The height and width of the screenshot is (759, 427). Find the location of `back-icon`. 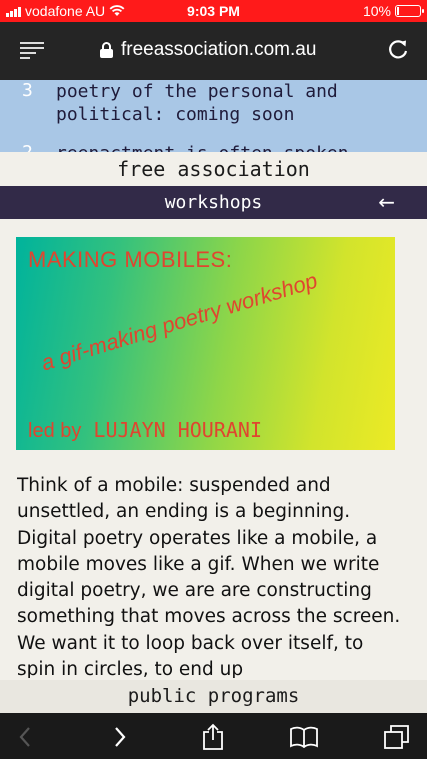

back-icon is located at coordinates (25, 737).